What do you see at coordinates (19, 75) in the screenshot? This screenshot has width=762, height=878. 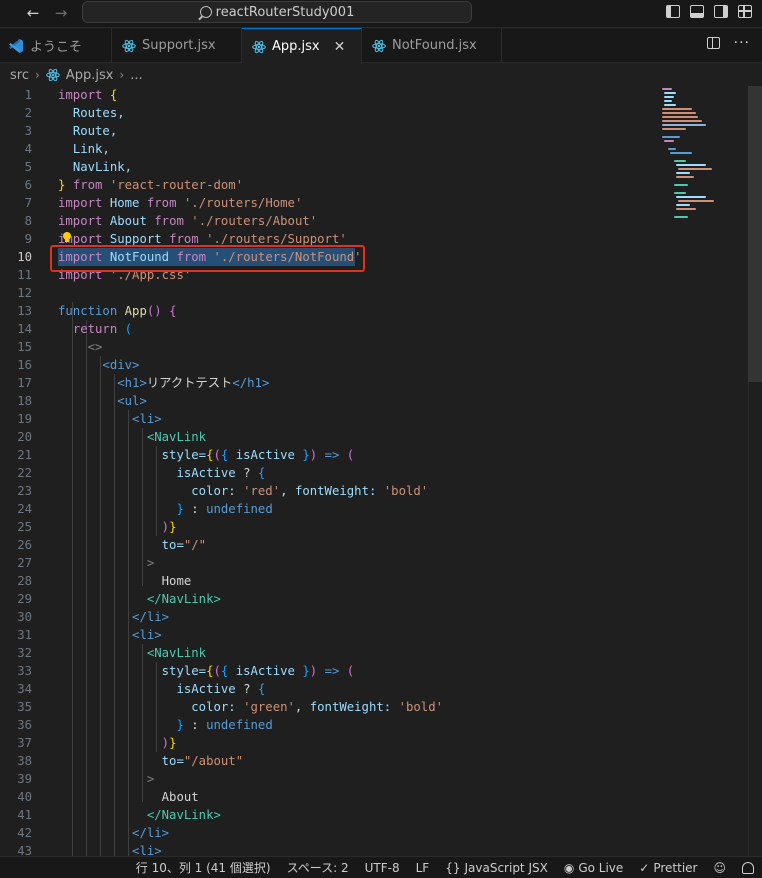 I see `breadcrumb-folder: src` at bounding box center [19, 75].